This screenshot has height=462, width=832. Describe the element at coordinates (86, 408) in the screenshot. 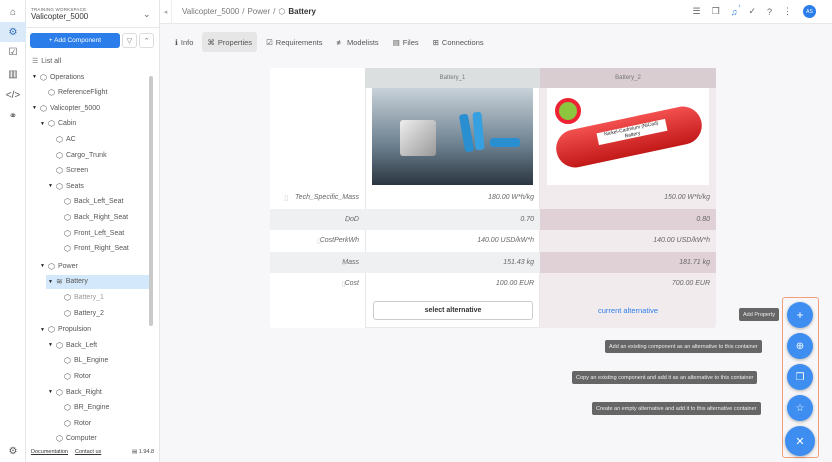

I see `tree-item: ⬡ BR_Engine` at that location.